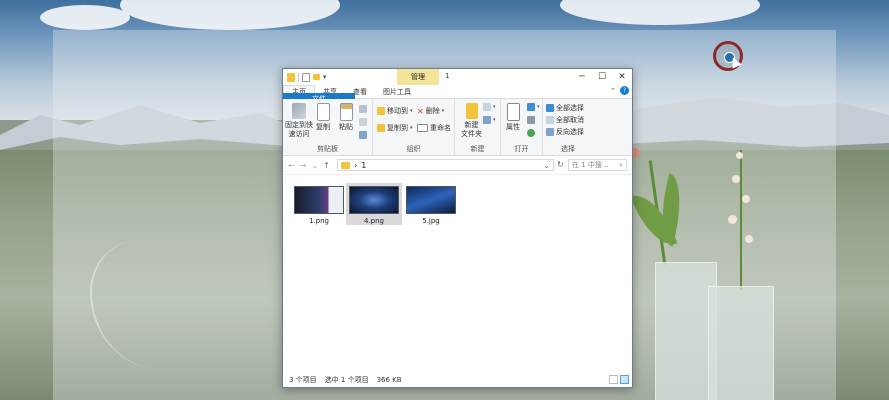 The image size is (889, 400). Describe the element at coordinates (624, 379) in the screenshot. I see `large-icons-view-button` at that location.